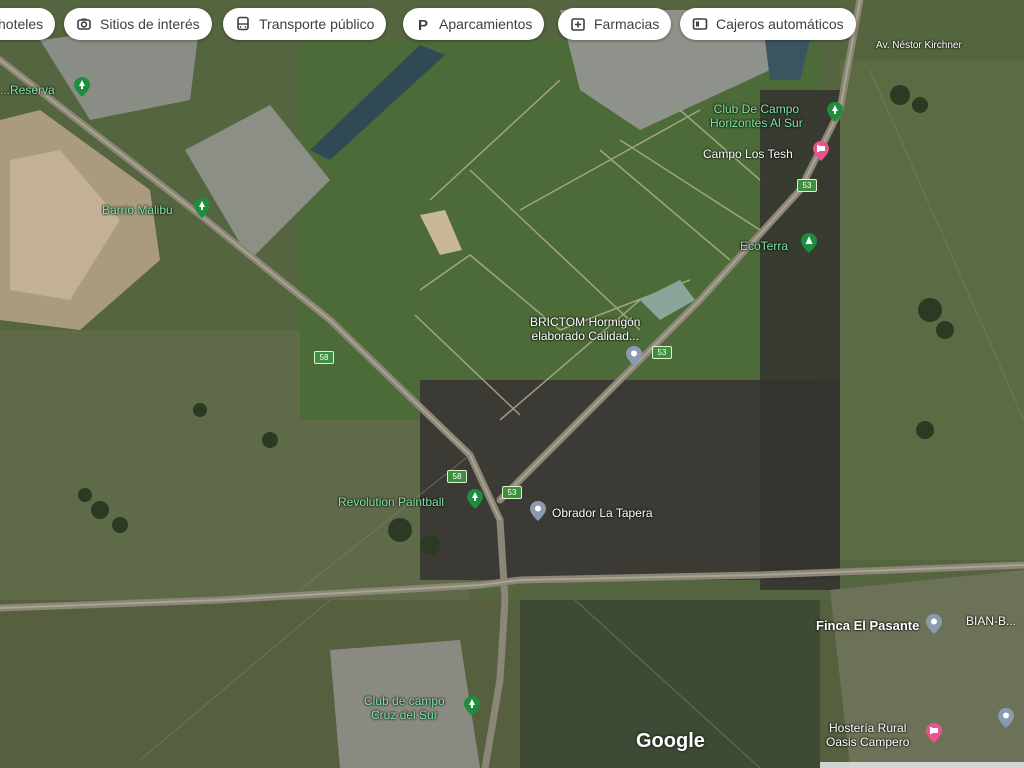 The height and width of the screenshot is (768, 1024). What do you see at coordinates (391, 502) in the screenshot?
I see `place-label-revolution-paintball: Revolution Paintball` at bounding box center [391, 502].